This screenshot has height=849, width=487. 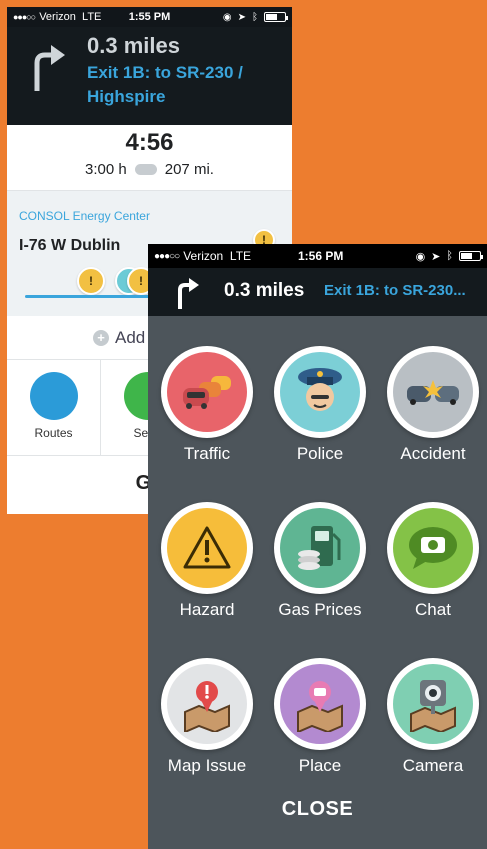 I want to click on traffic-label: Traffic, so click(x=207, y=453).